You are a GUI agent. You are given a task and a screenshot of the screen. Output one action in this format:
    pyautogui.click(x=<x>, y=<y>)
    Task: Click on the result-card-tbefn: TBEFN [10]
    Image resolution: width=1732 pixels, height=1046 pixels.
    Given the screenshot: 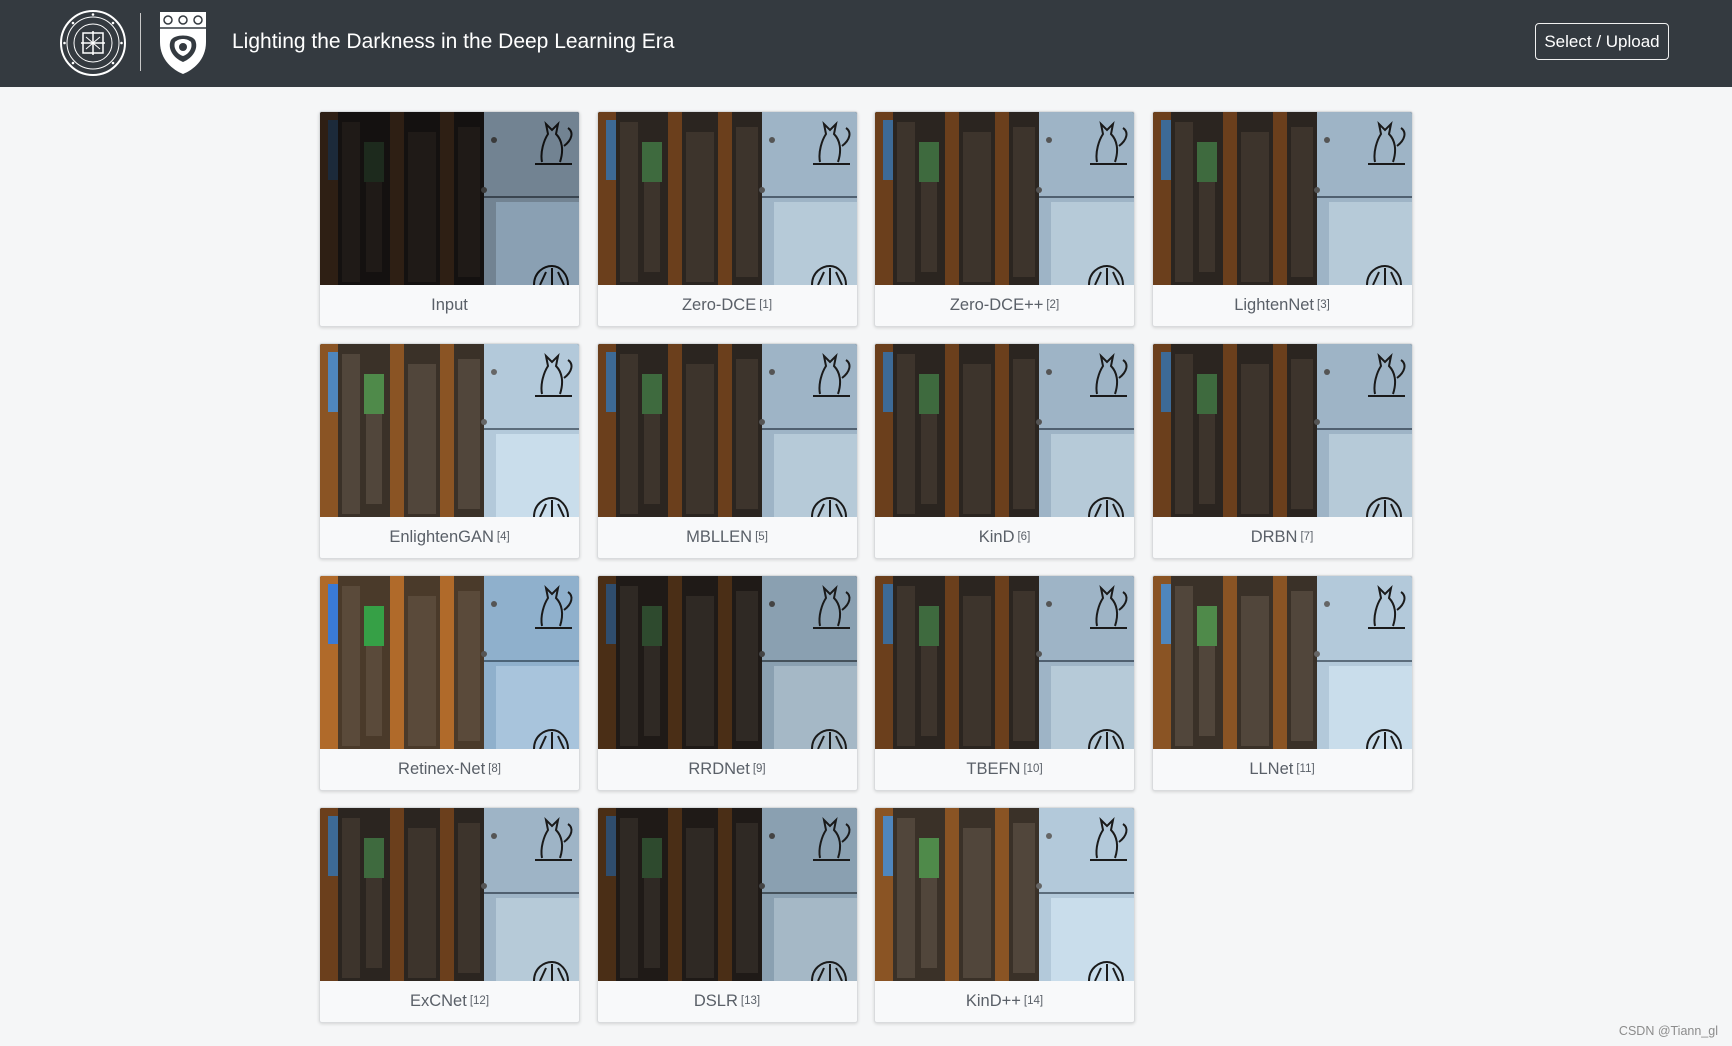 What is the action you would take?
    pyautogui.click(x=1004, y=683)
    